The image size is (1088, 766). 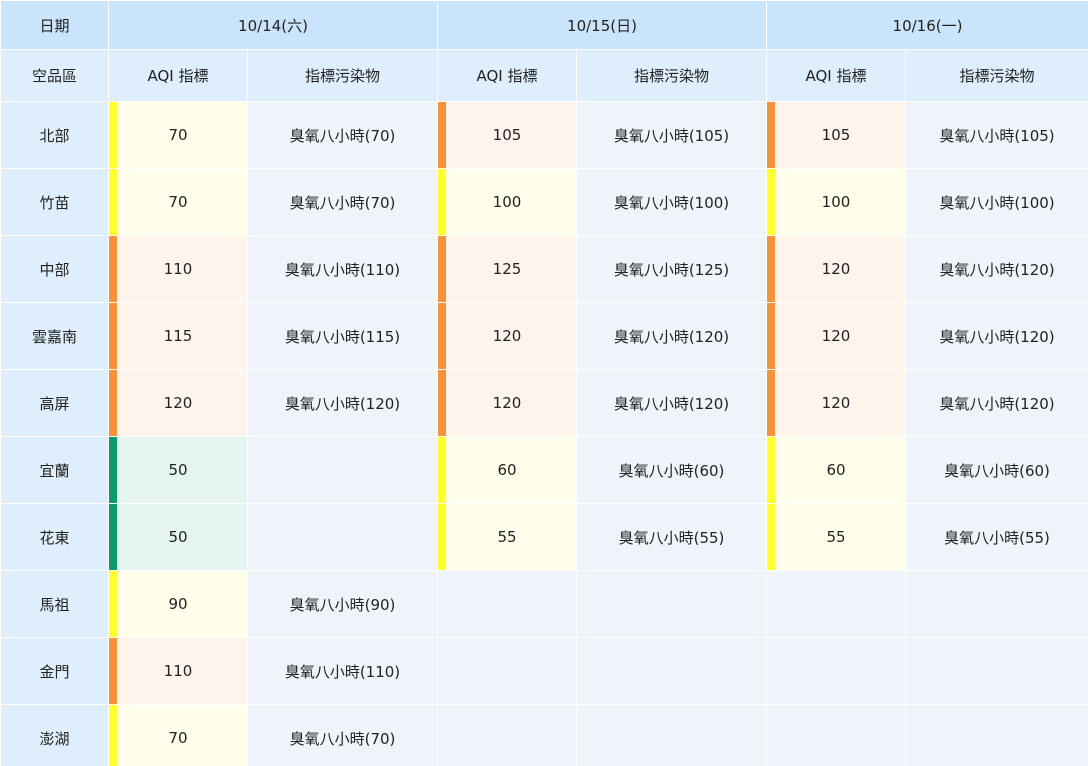 I want to click on aqi-value-cell: 90, so click(x=178, y=604).